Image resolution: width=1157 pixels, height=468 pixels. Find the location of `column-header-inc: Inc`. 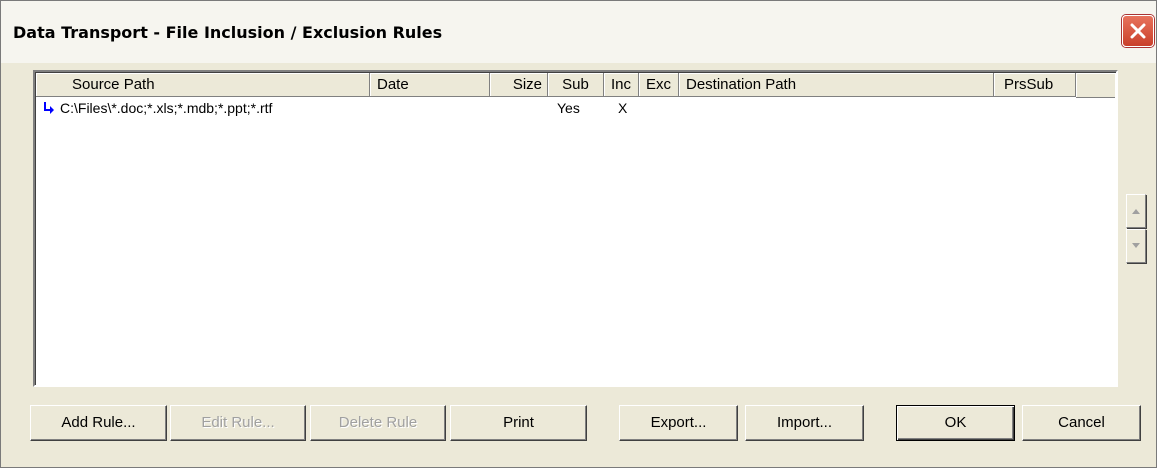

column-header-inc: Inc is located at coordinates (621, 85).